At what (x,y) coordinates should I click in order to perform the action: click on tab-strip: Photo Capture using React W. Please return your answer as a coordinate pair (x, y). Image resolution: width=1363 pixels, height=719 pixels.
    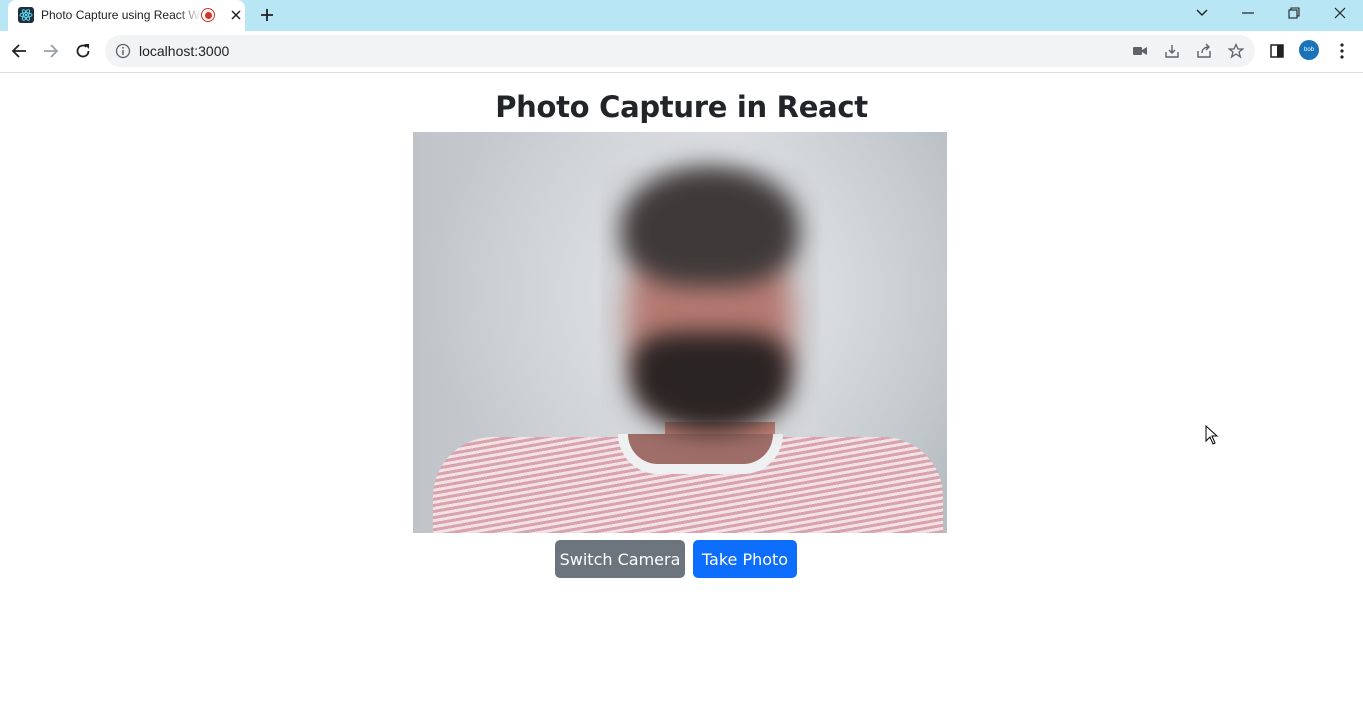
    Looking at the image, I should click on (681, 15).